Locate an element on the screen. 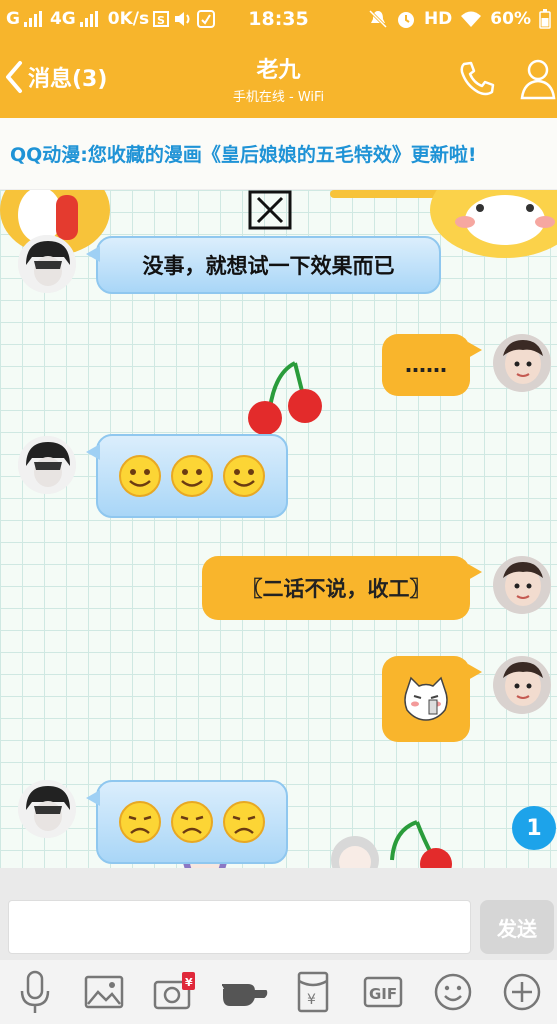  status-bar: G 4G 0K/s S 18:35 HD 60% is located at coordinates (278, 19).